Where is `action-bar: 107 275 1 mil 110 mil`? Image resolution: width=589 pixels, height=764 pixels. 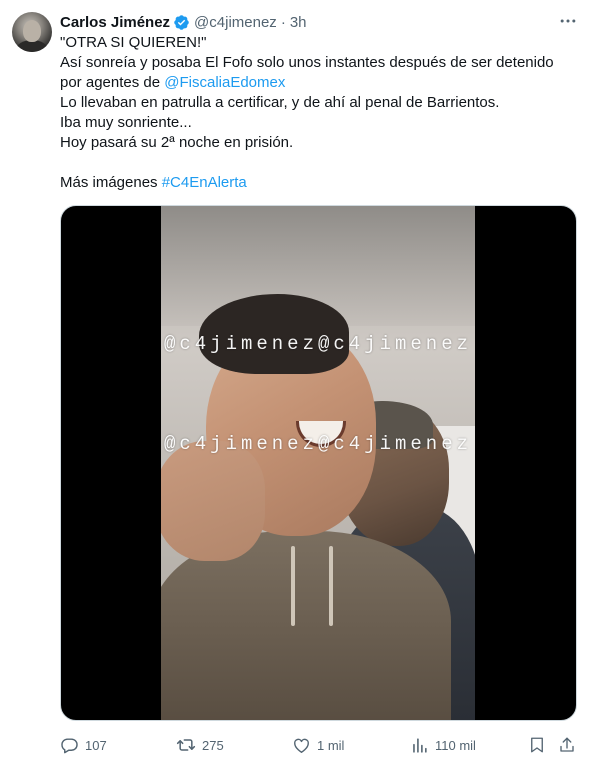
action-bar: 107 275 1 mil 110 mil is located at coordinates (320, 745).